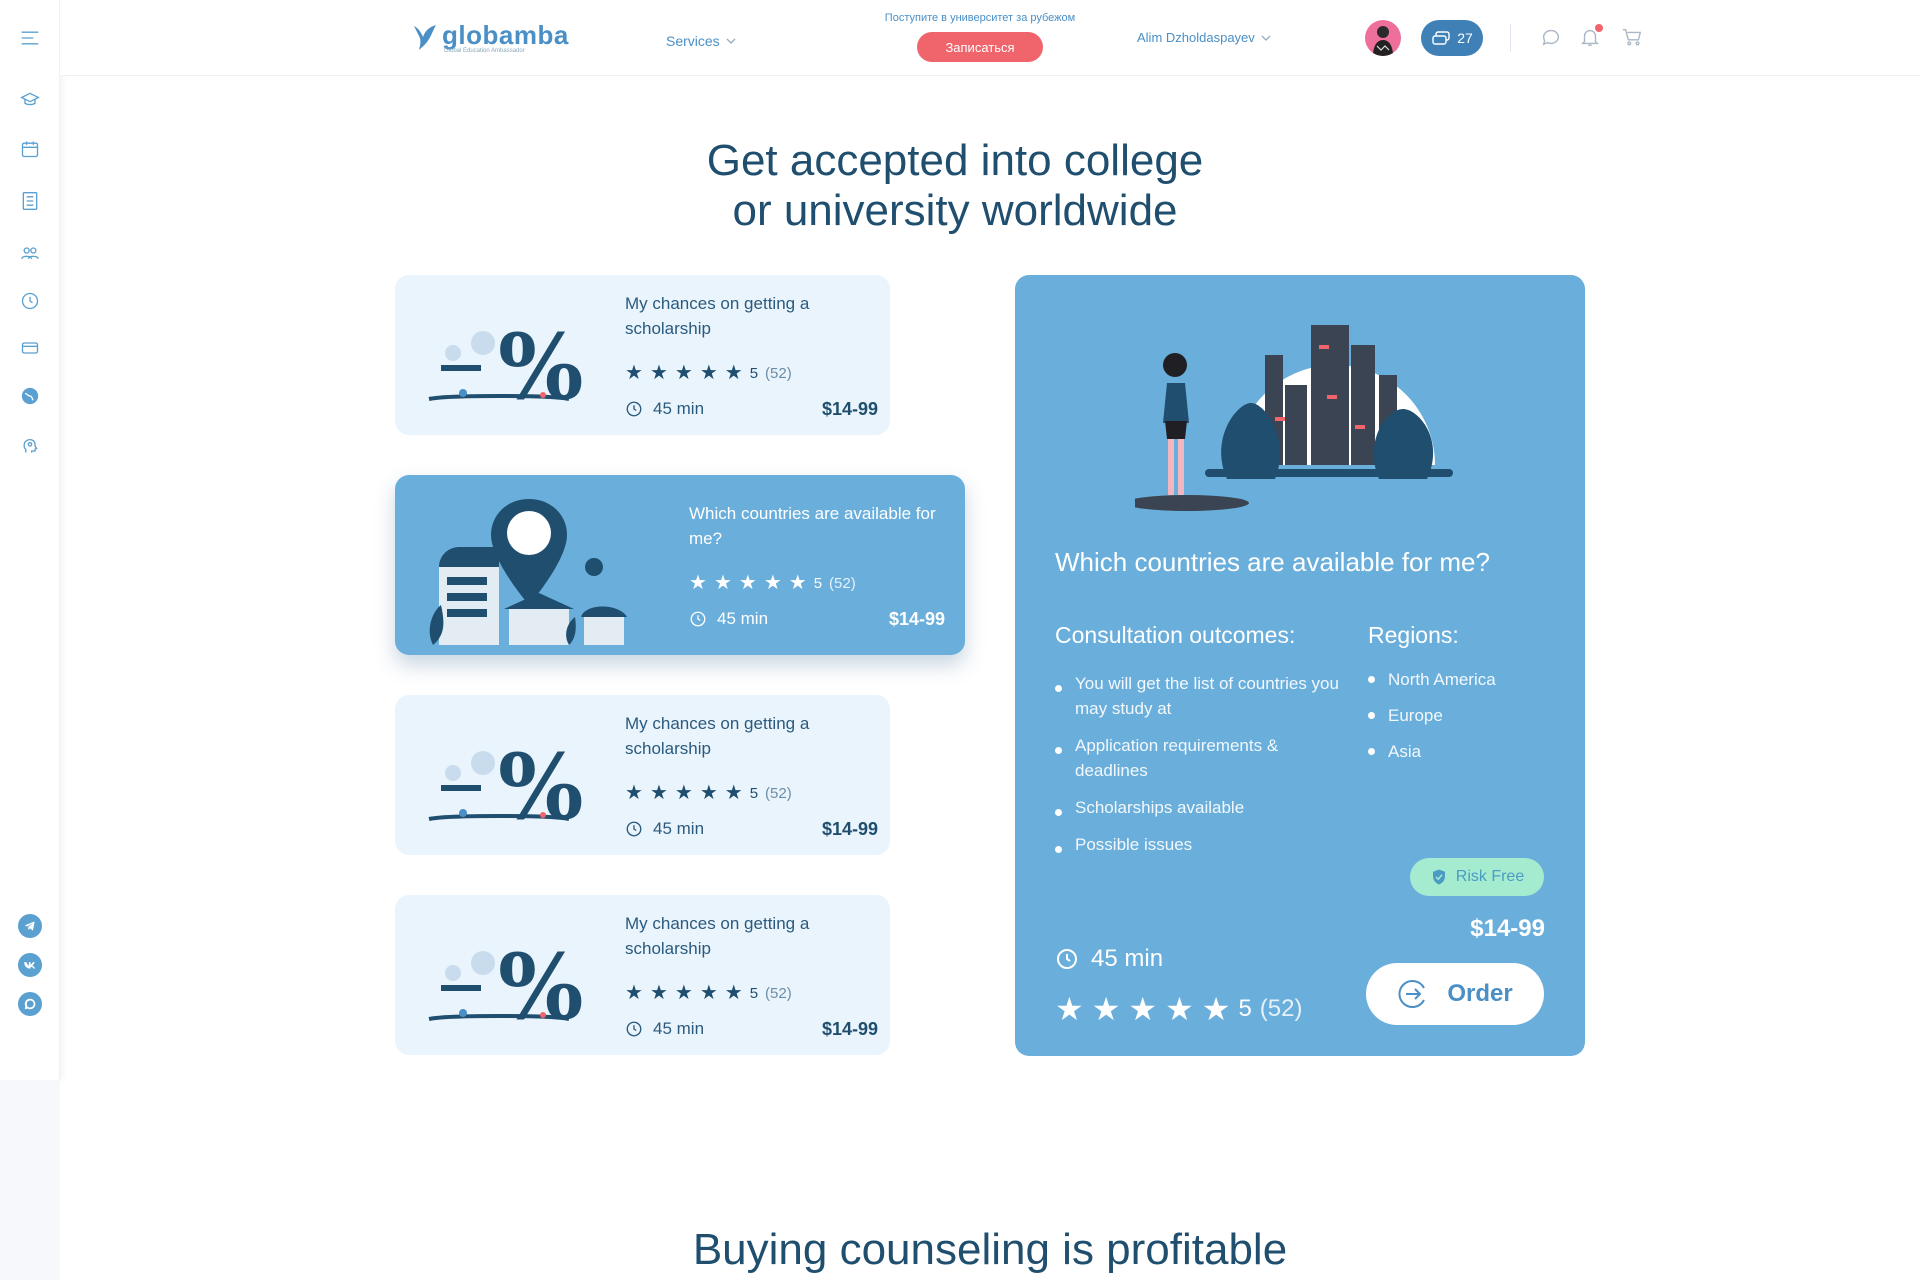 Image resolution: width=1920 pixels, height=1280 pixels. Describe the element at coordinates (505, 35) in the screenshot. I see `logo-text: globamba` at that location.